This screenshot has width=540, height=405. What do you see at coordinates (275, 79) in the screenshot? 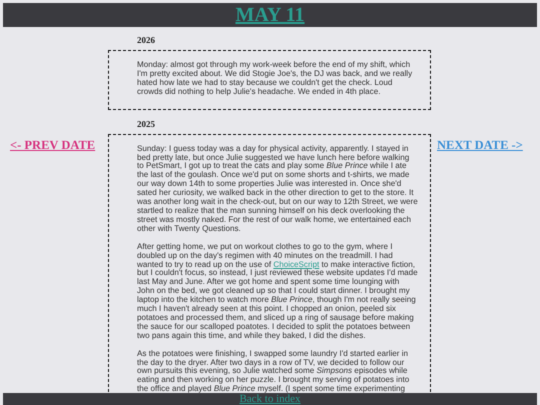
I see `entry-paragraph: Monday: almost got through my work-week before the end of my shift, which I'm pretty excited about. We did Stogie Joe's, the DJ was back, and we really hated how late we had to stay because we couldn't get the check. Loud crowds did nothing to help Julie's headache. We ended in 4th place.` at bounding box center [275, 79].